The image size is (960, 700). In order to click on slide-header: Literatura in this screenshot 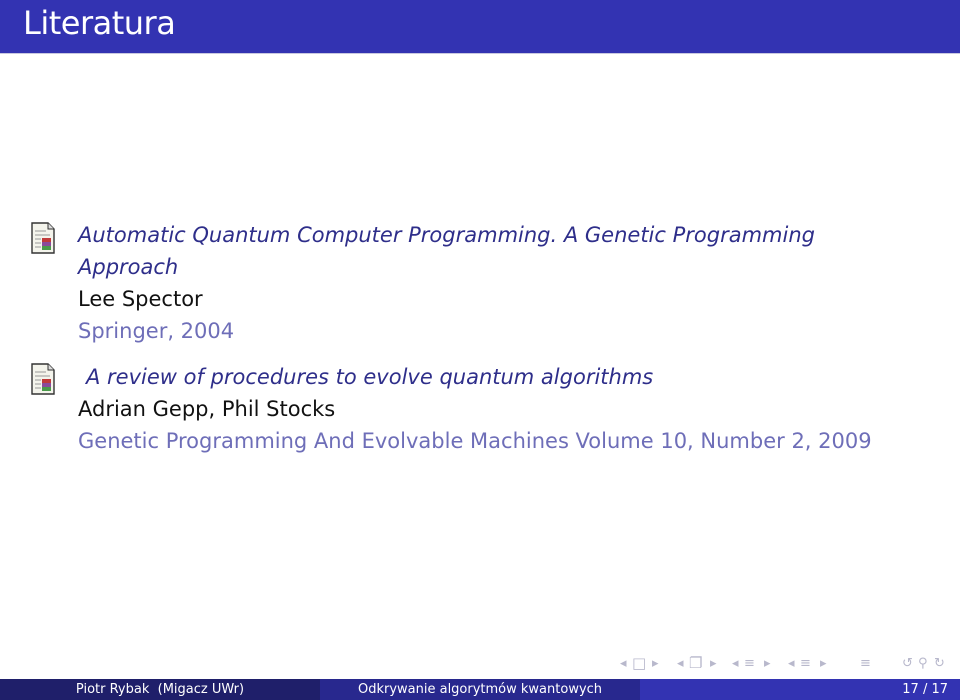, I will do `click(480, 27)`.